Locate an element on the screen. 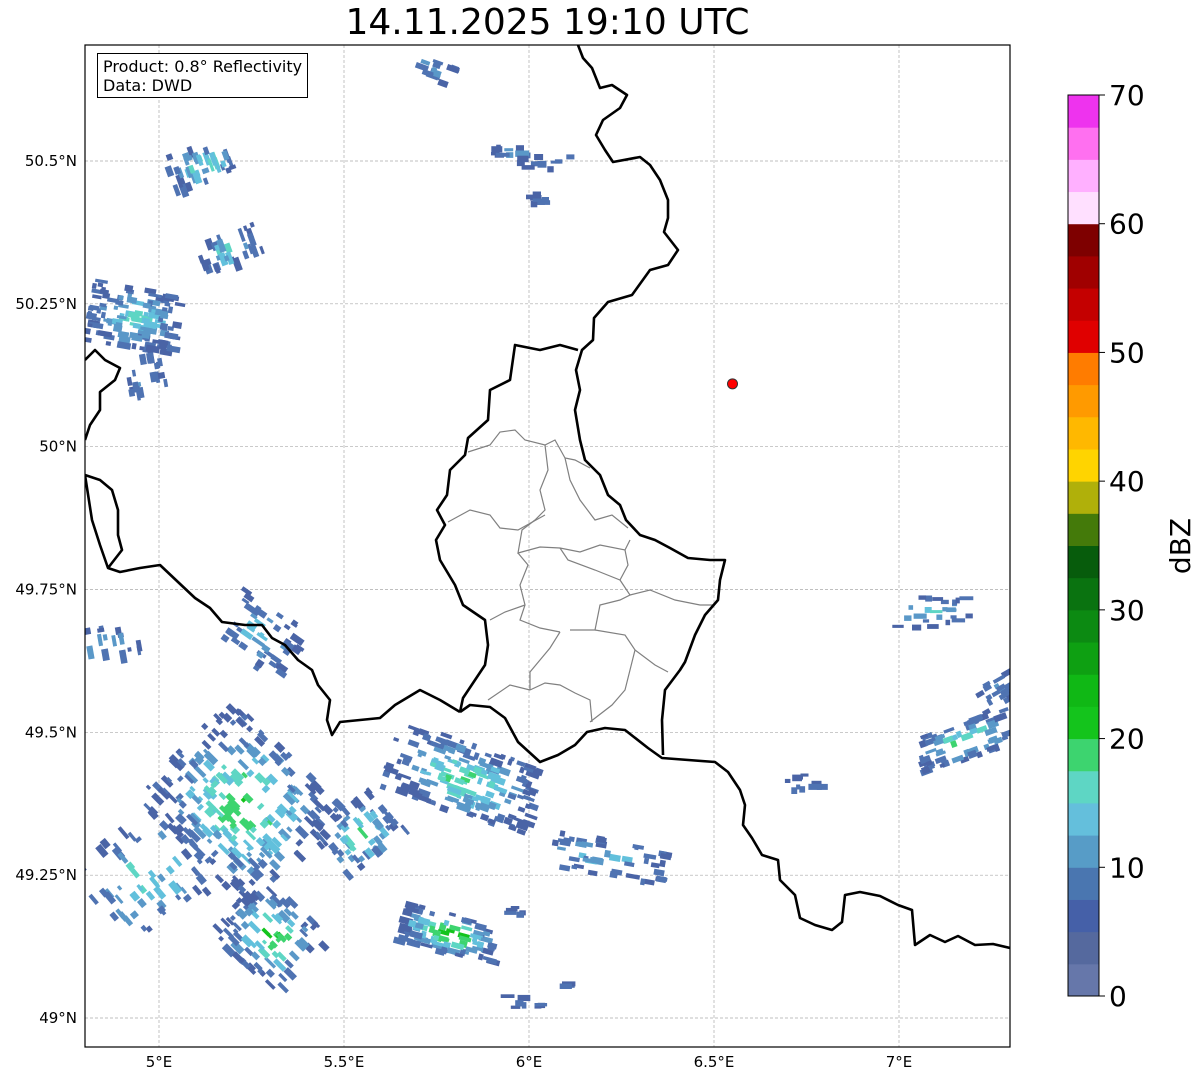  colorbar-tick-label: 60 is located at coordinates (1127, 224).